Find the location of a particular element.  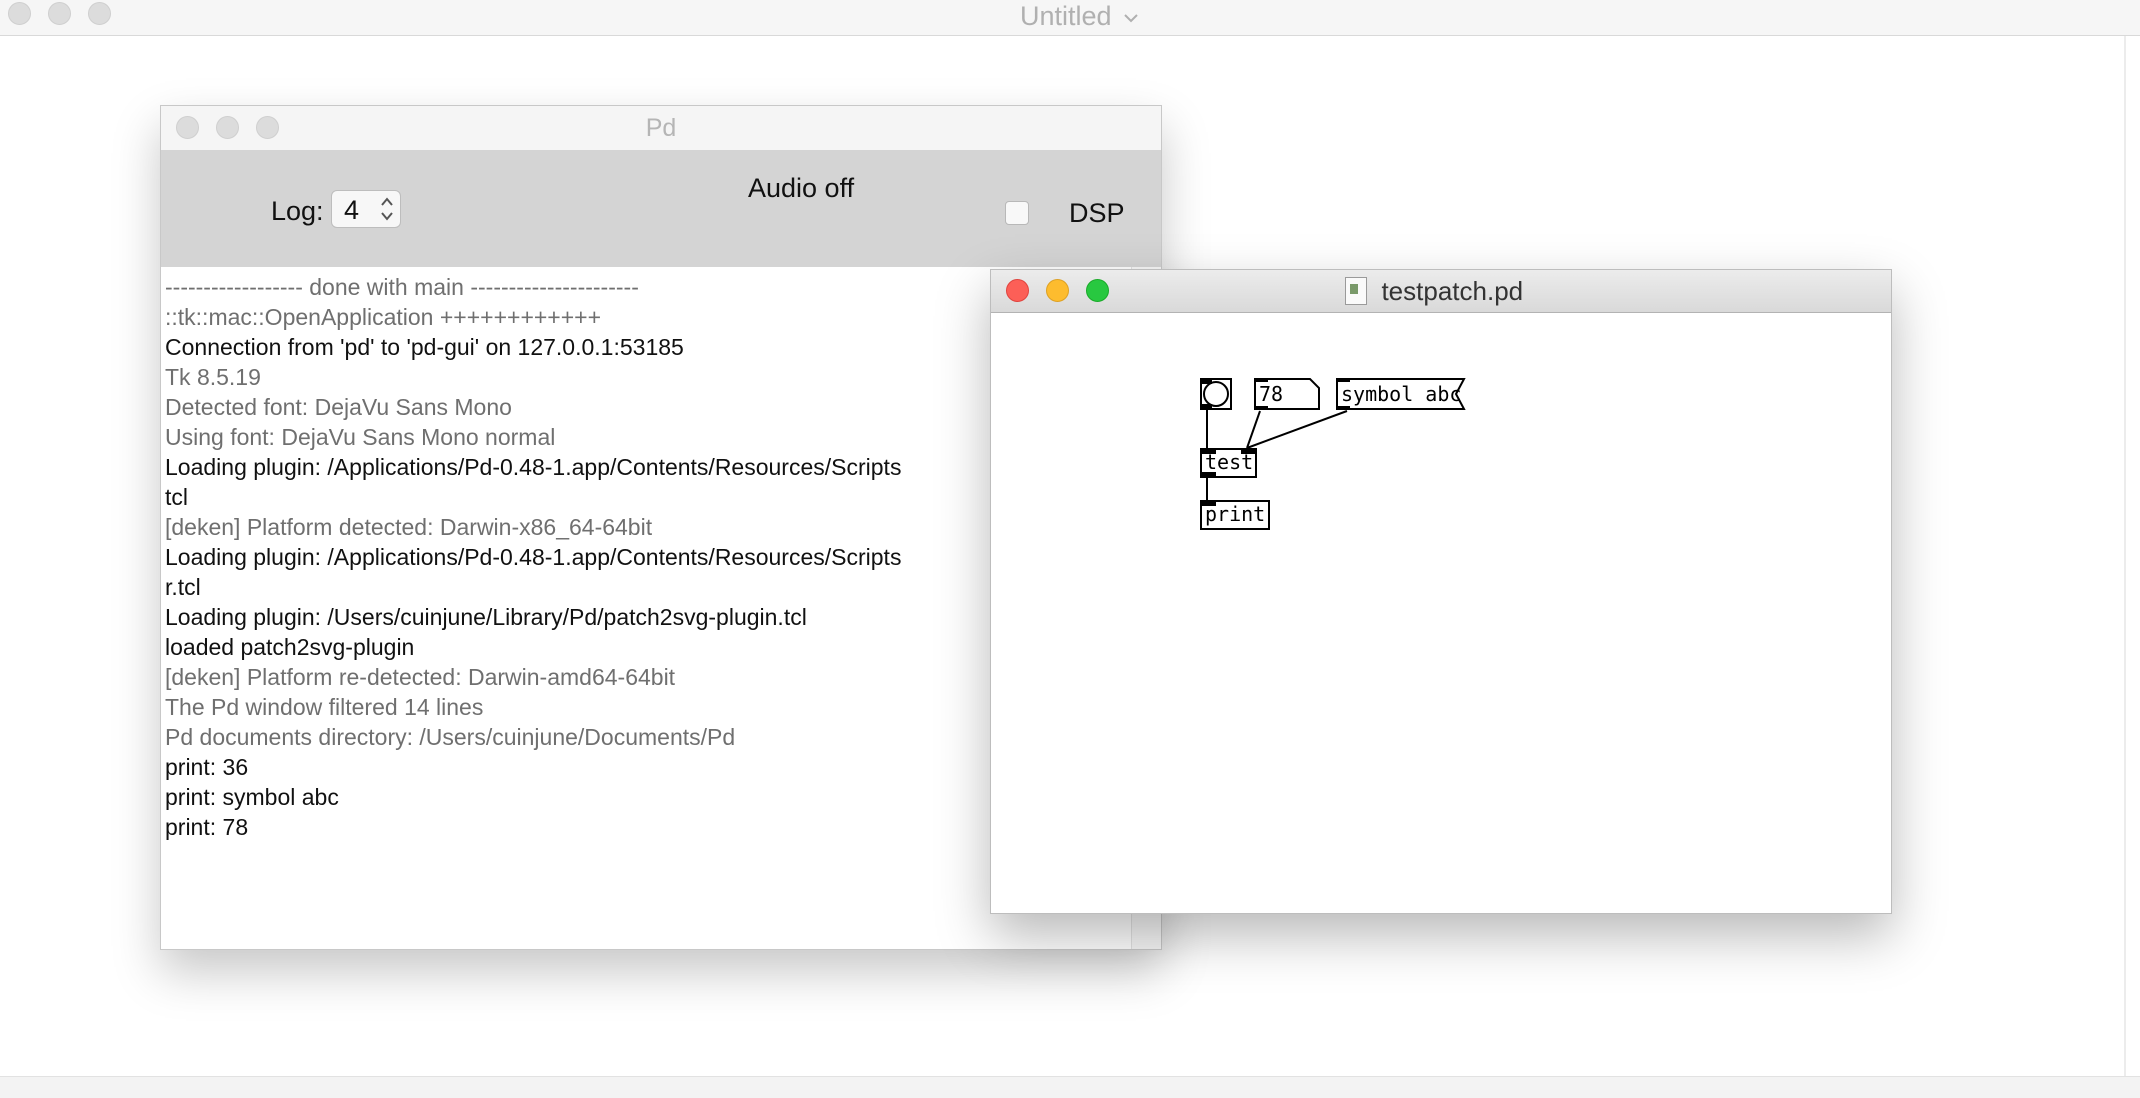

pd-toolbar: Log: 4 Audio off DSP is located at coordinates (661, 208).